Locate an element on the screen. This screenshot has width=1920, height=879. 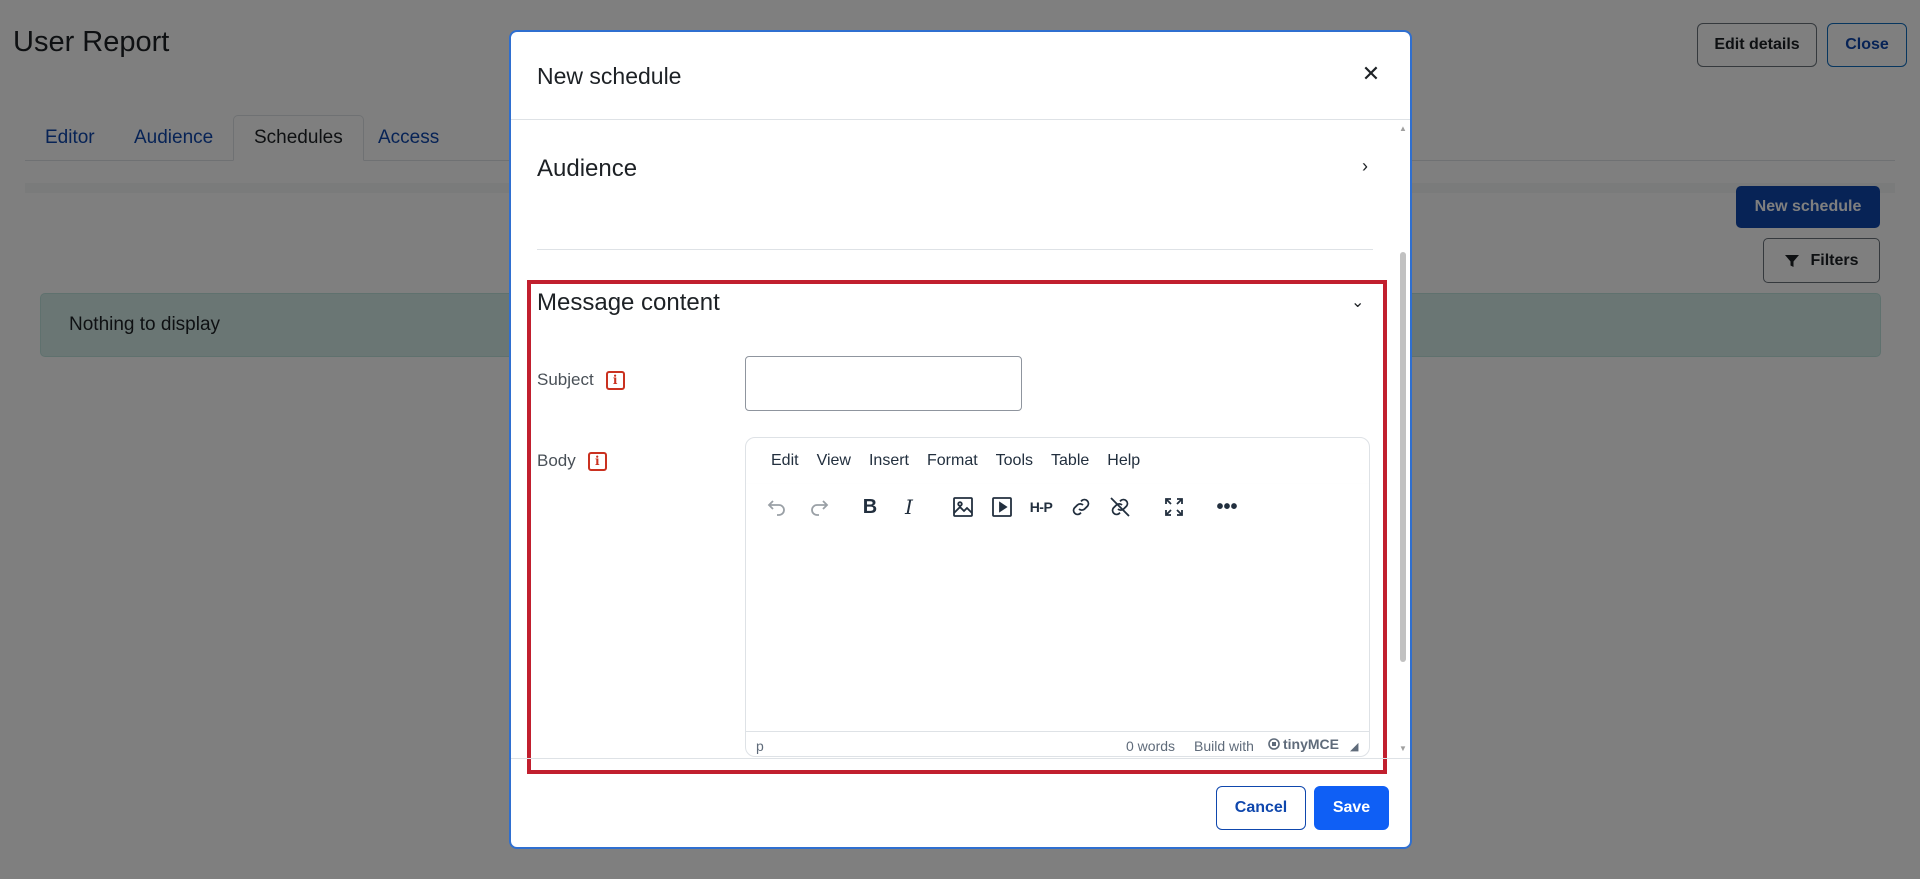
modal-title: New schedule is located at coordinates (609, 76).